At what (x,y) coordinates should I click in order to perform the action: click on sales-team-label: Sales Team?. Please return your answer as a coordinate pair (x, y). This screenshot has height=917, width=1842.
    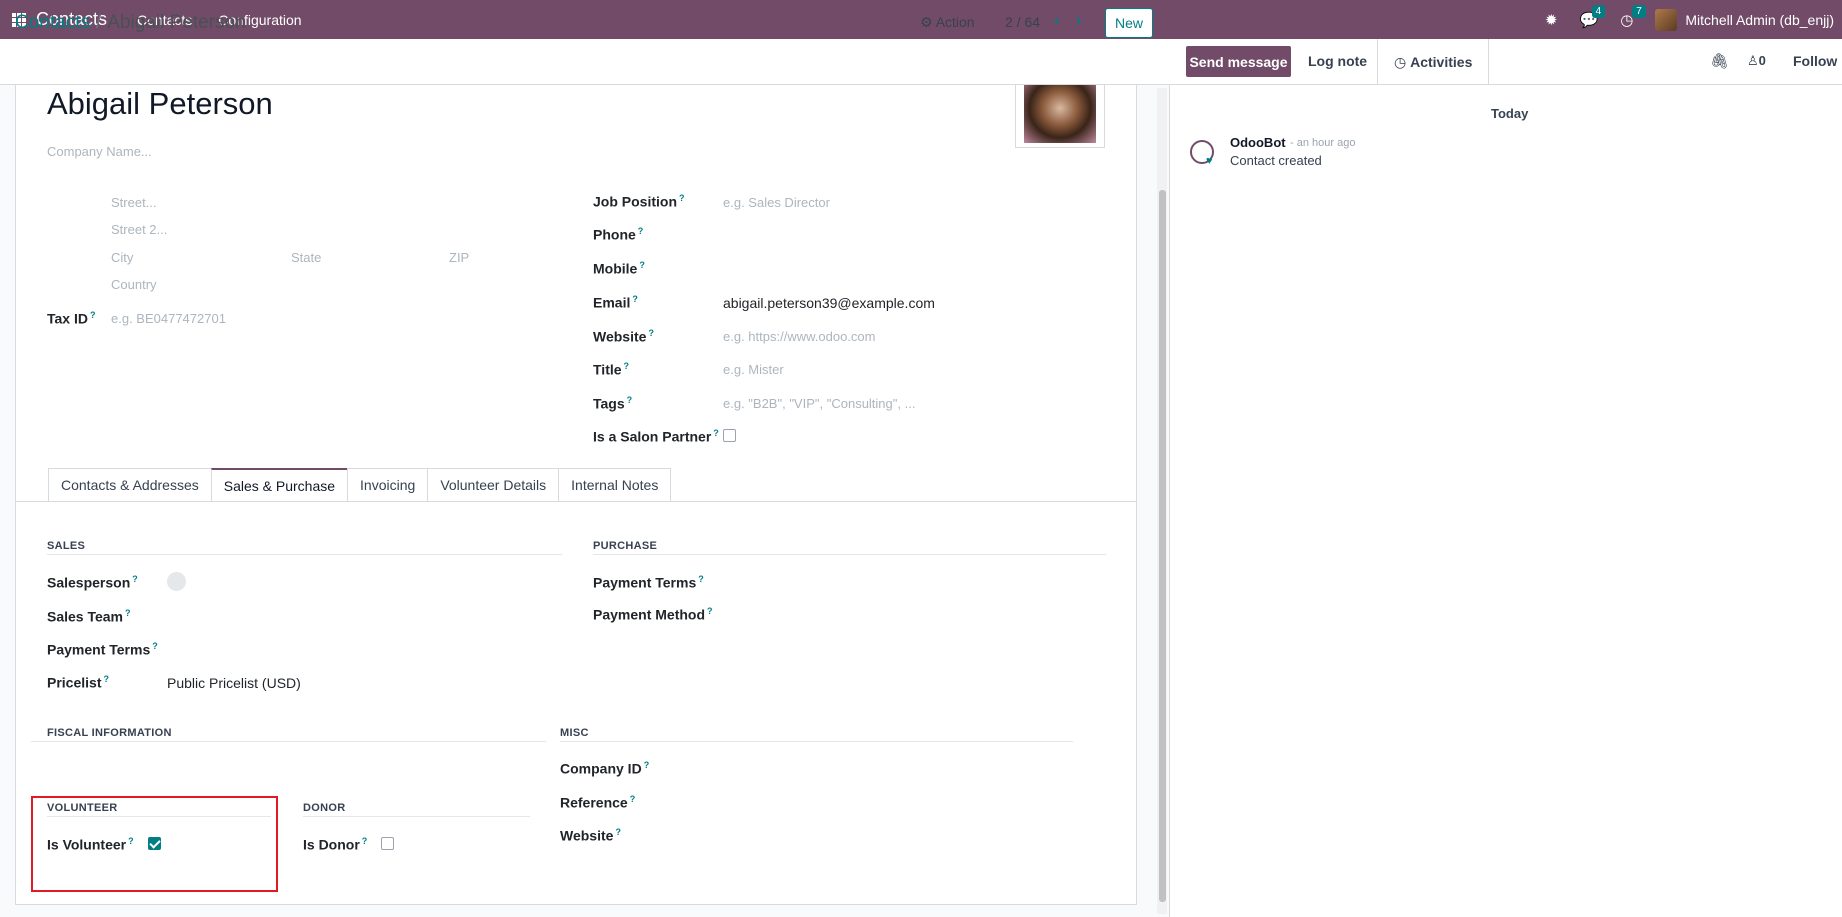
    Looking at the image, I should click on (89, 616).